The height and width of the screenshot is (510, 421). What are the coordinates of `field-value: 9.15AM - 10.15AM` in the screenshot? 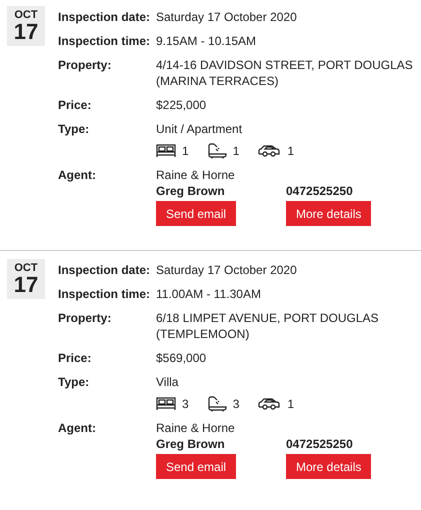 It's located at (207, 41).